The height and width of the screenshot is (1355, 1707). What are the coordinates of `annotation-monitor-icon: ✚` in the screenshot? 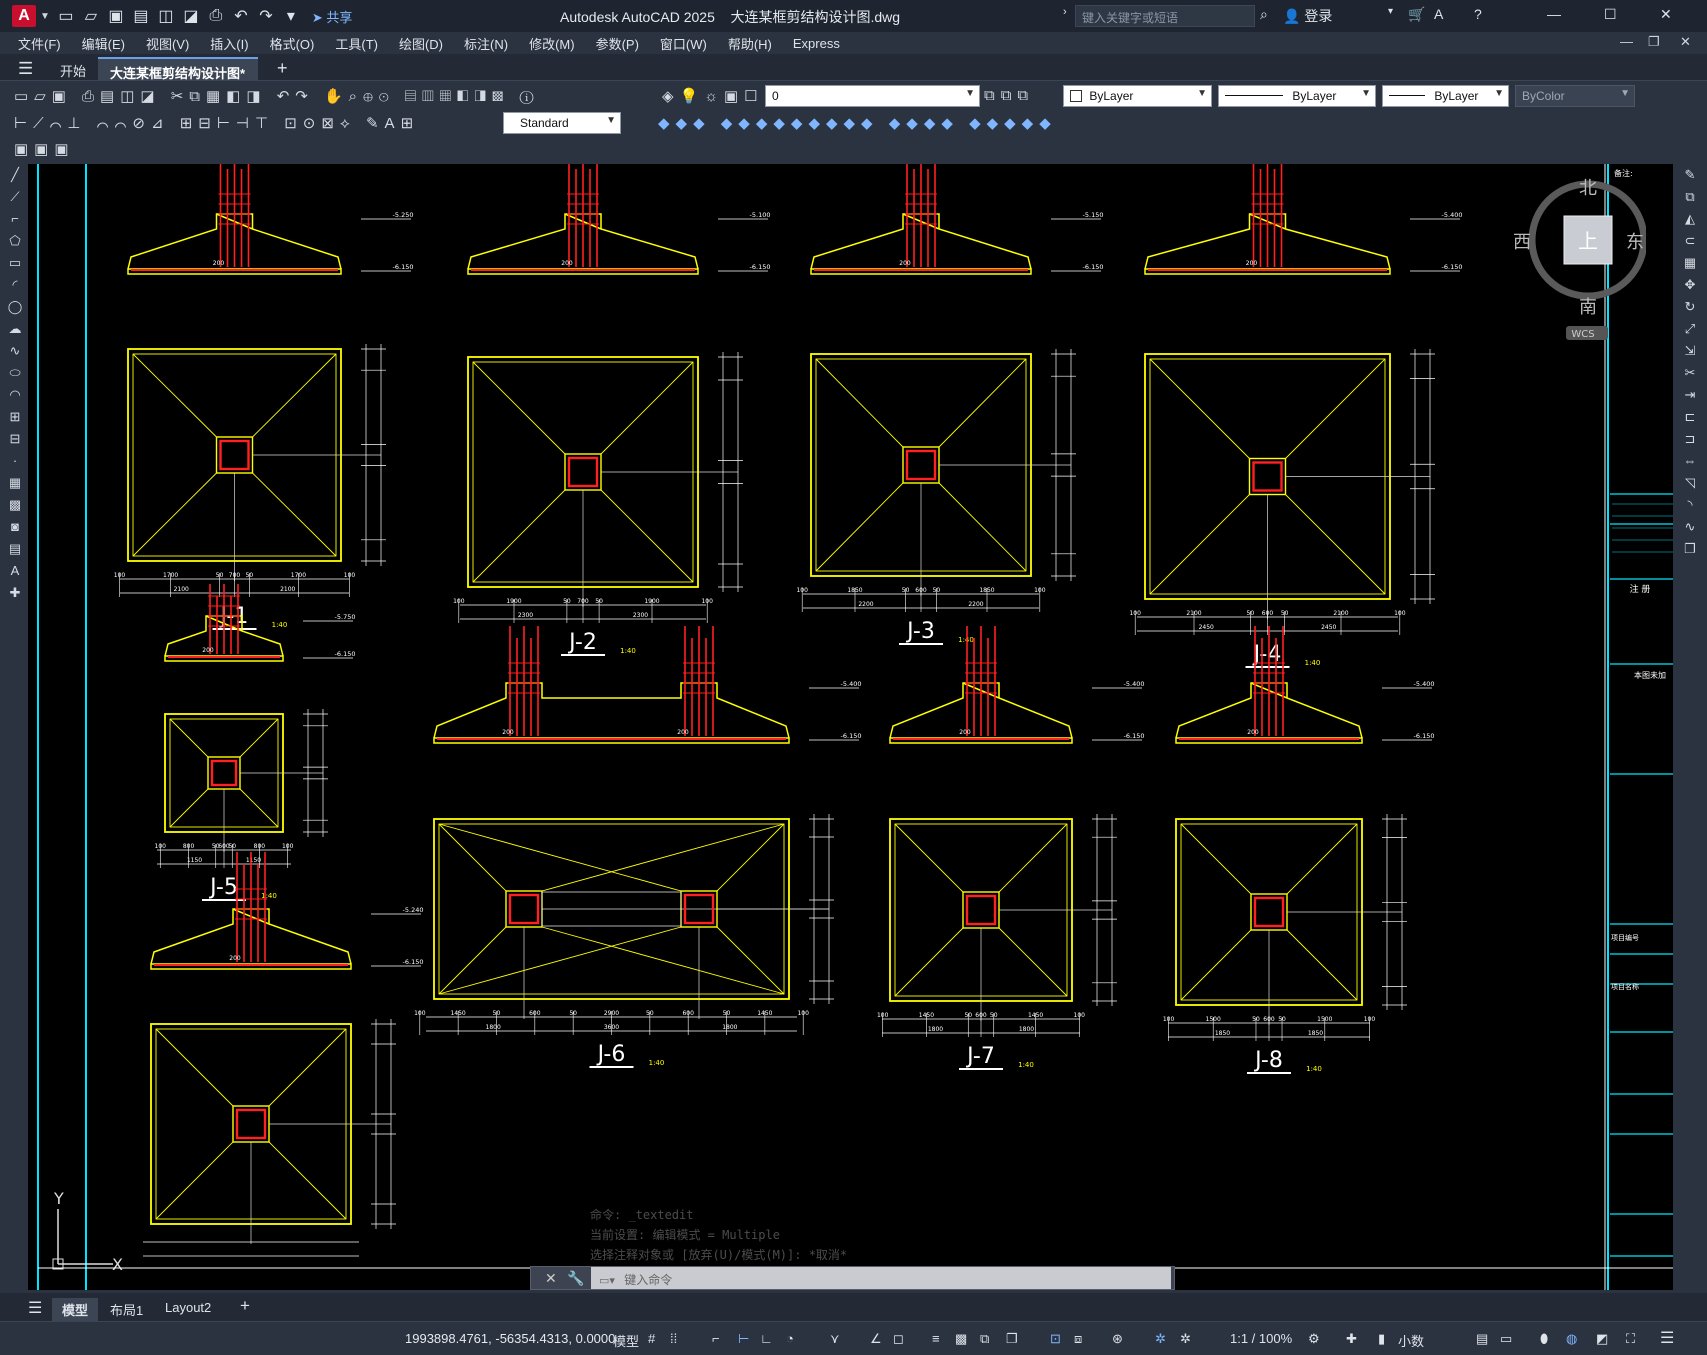 It's located at (1351, 1339).